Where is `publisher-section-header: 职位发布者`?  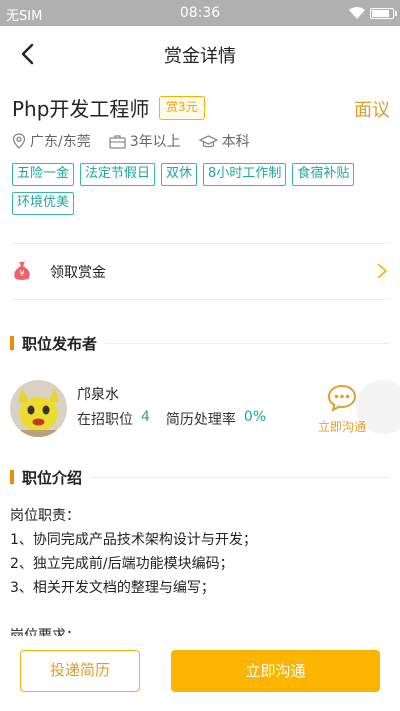 publisher-section-header: 职位发布者 is located at coordinates (200, 343).